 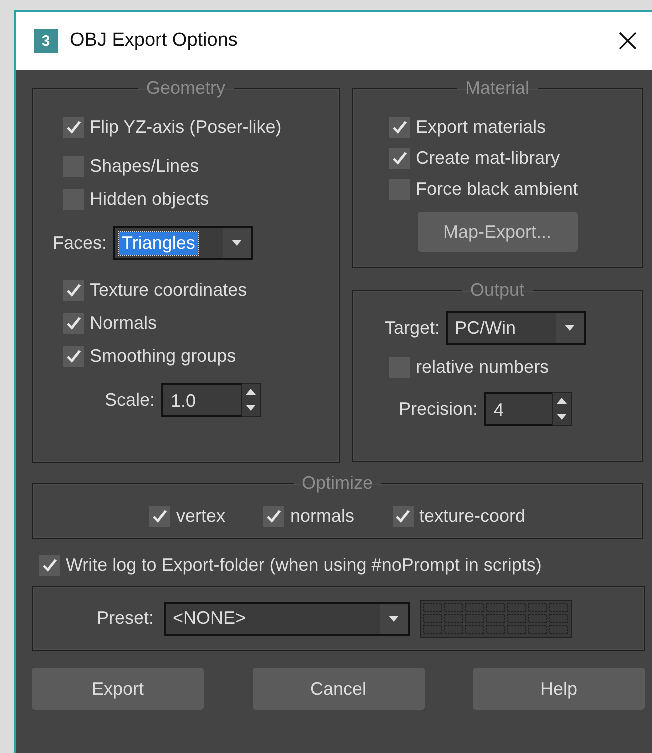 I want to click on group-title: Material, so click(x=497, y=88).